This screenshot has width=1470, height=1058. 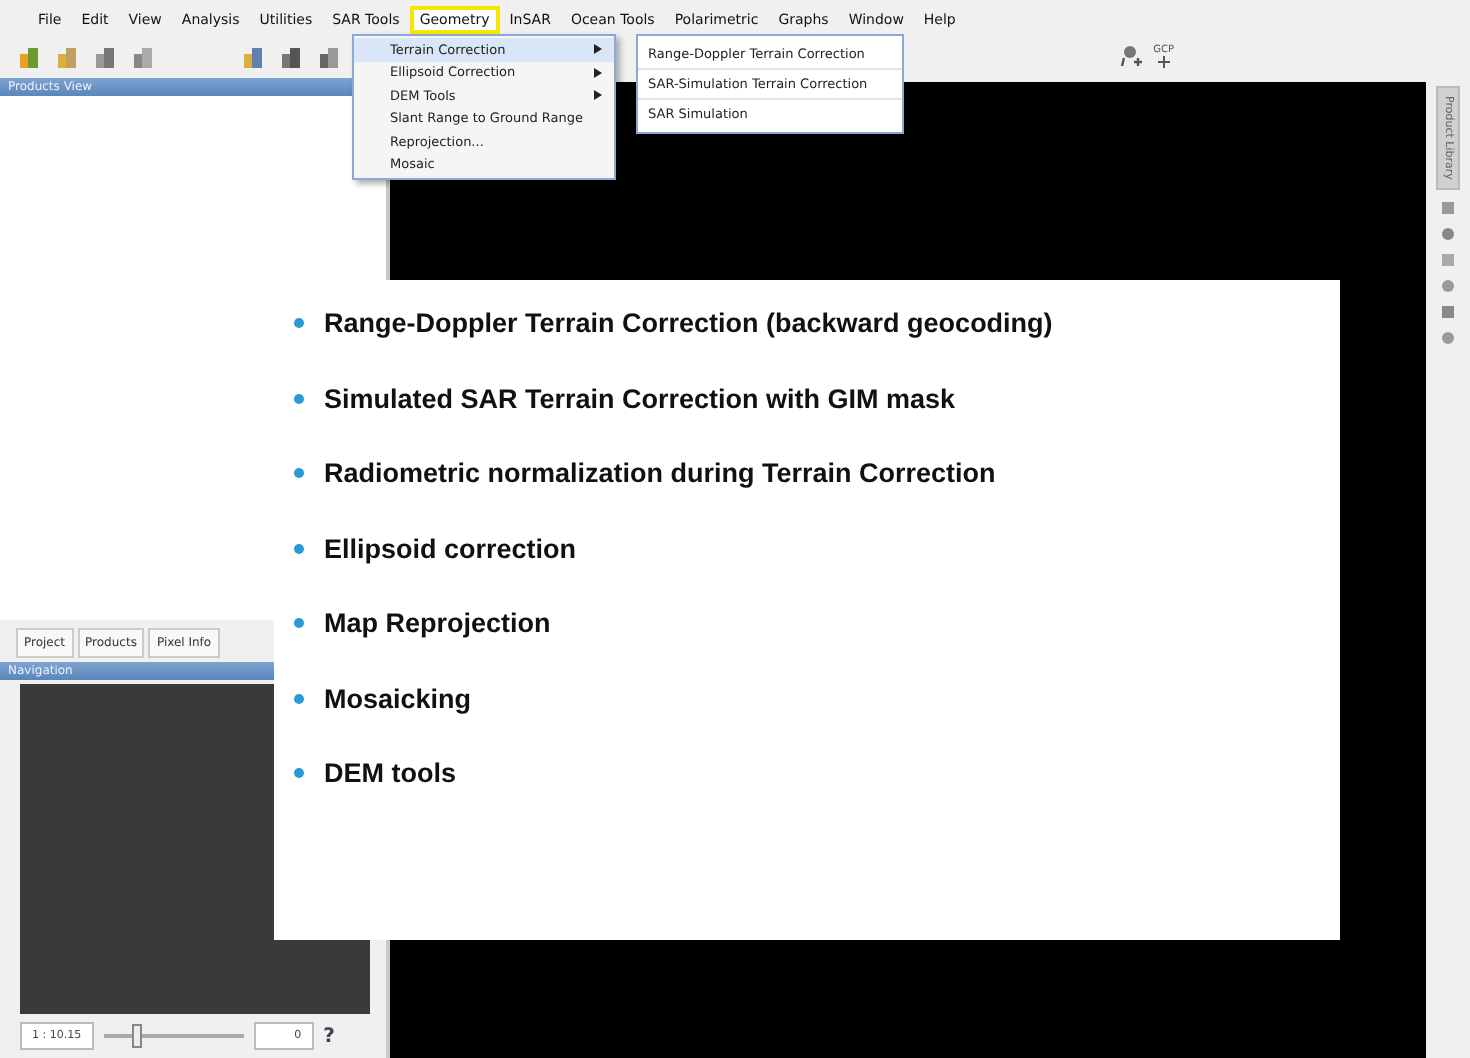 What do you see at coordinates (329, 1036) in the screenshot?
I see `help-button: ?` at bounding box center [329, 1036].